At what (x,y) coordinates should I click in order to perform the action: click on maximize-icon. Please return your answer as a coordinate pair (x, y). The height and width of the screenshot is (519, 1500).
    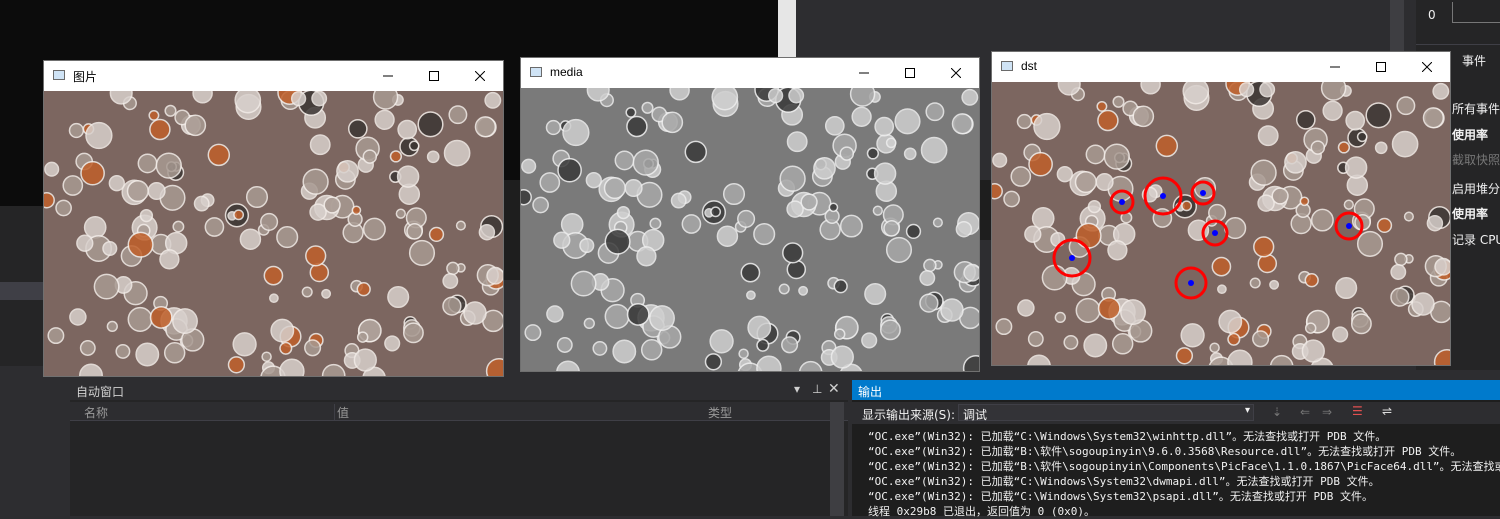
    Looking at the image, I should click on (434, 76).